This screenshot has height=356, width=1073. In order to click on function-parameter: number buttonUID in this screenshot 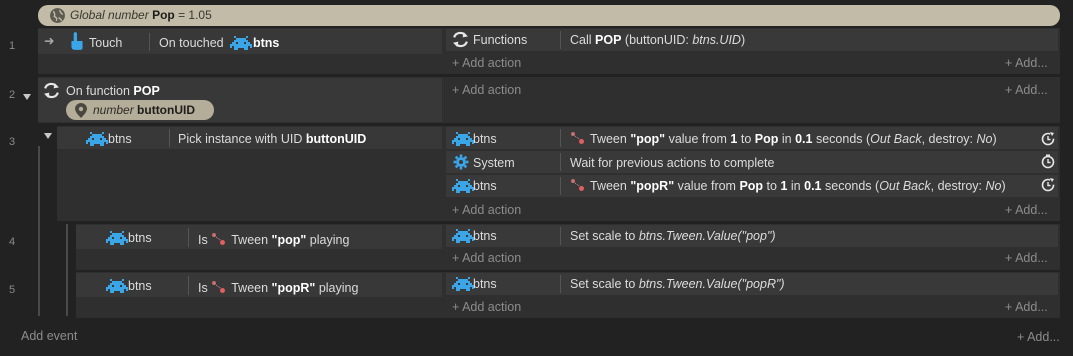, I will do `click(140, 110)`.